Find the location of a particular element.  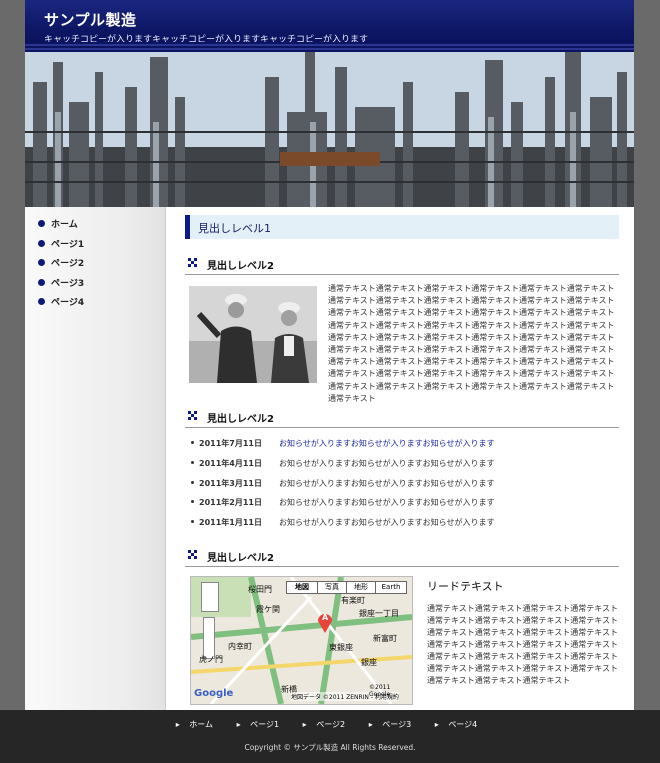

footer-nav-label: ページ2 is located at coordinates (331, 724).